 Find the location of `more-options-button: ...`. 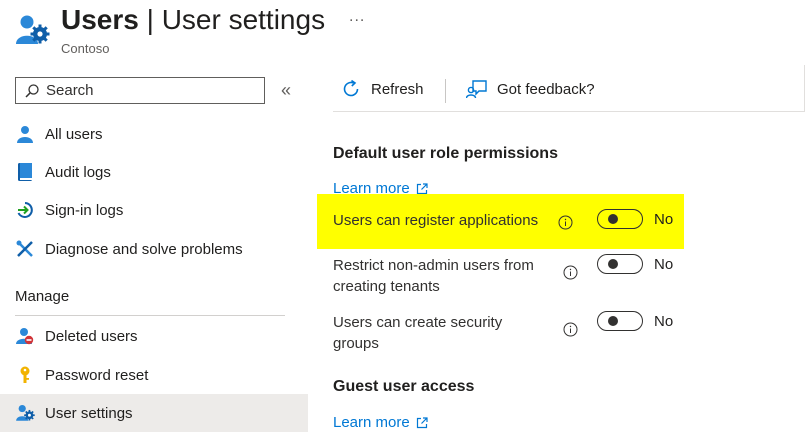

more-options-button: ... is located at coordinates (357, 17).